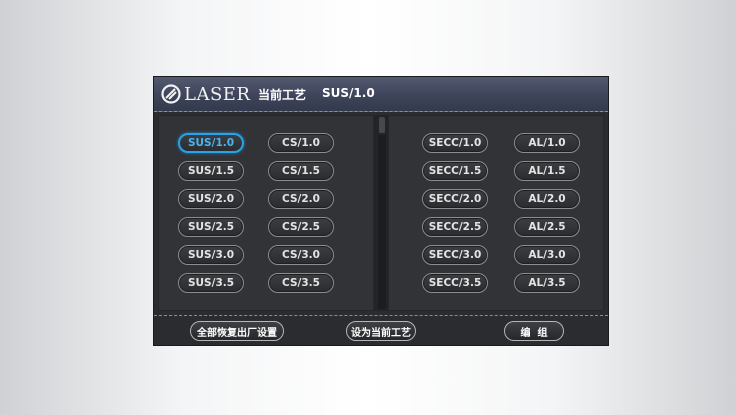 Image resolution: width=736 pixels, height=415 pixels. What do you see at coordinates (237, 331) in the screenshot?
I see `restore-factory-button: 全部恢复出厂设置` at bounding box center [237, 331].